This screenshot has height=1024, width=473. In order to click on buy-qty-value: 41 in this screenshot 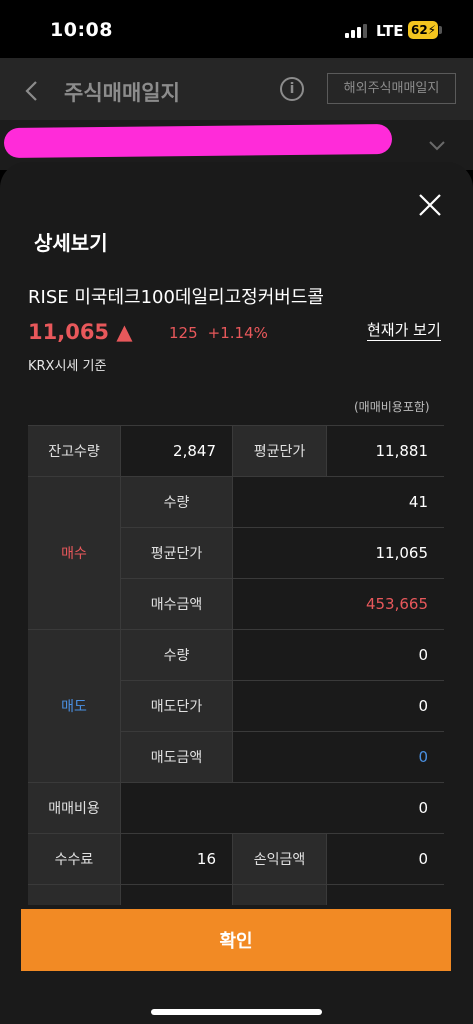, I will do `click(338, 502)`.